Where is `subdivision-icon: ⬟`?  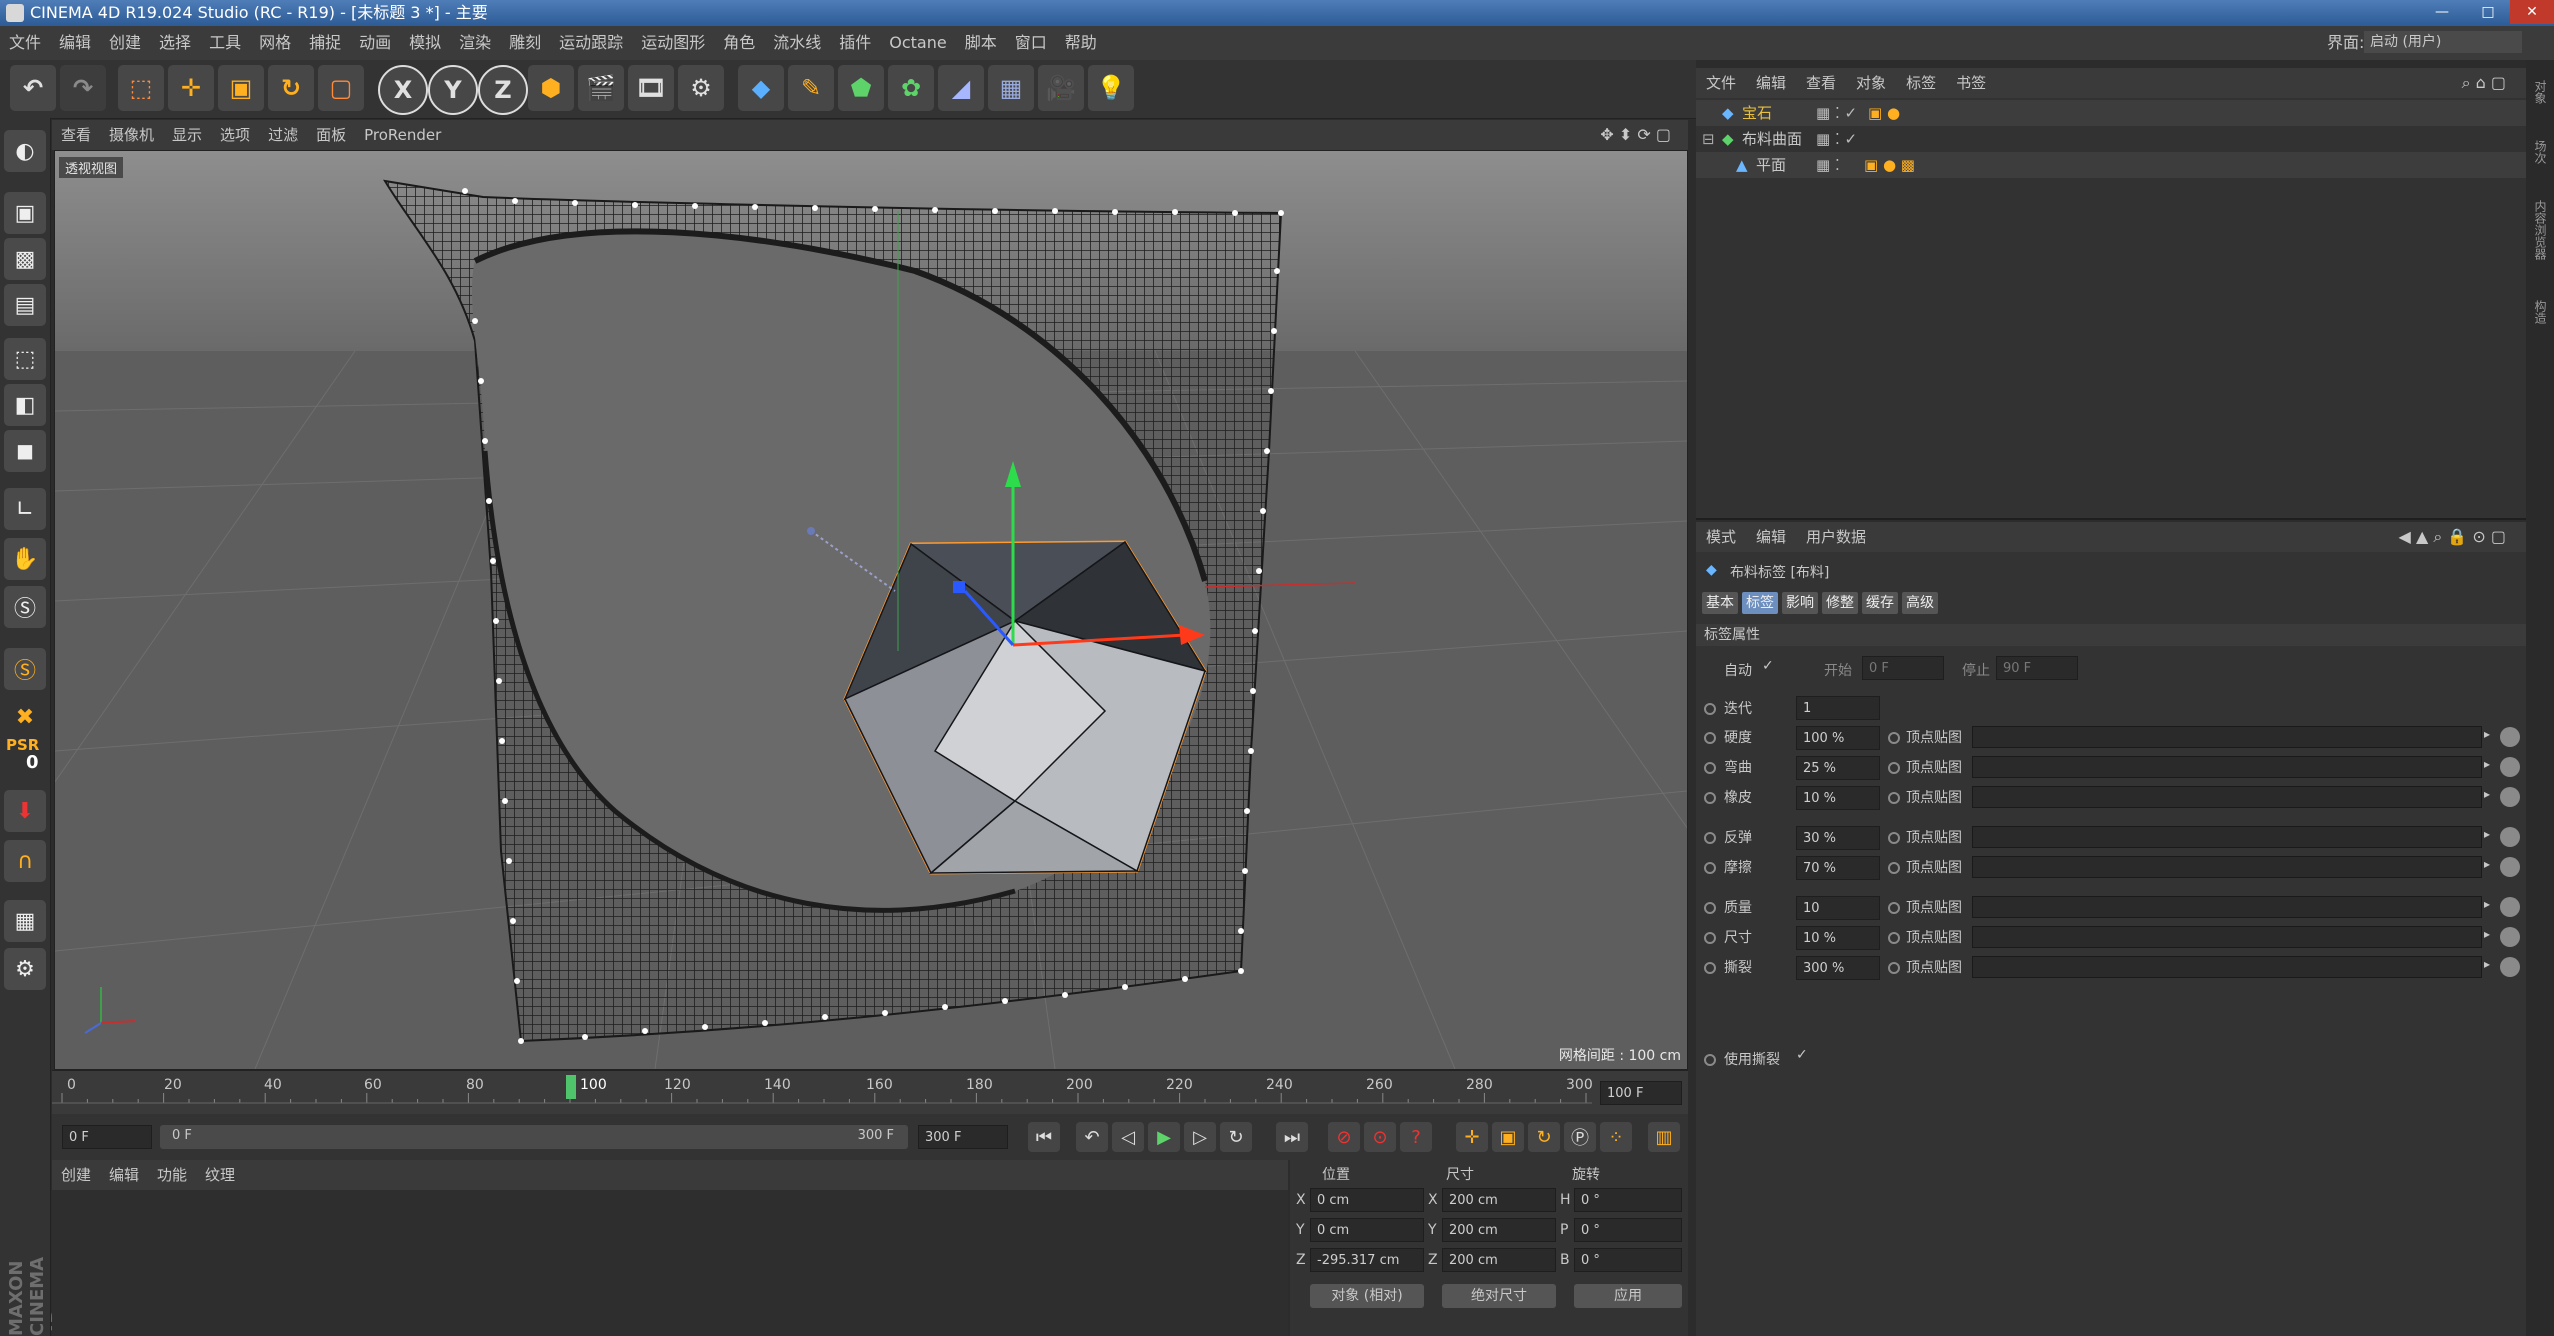
subdivision-icon: ⬟ is located at coordinates (861, 88).